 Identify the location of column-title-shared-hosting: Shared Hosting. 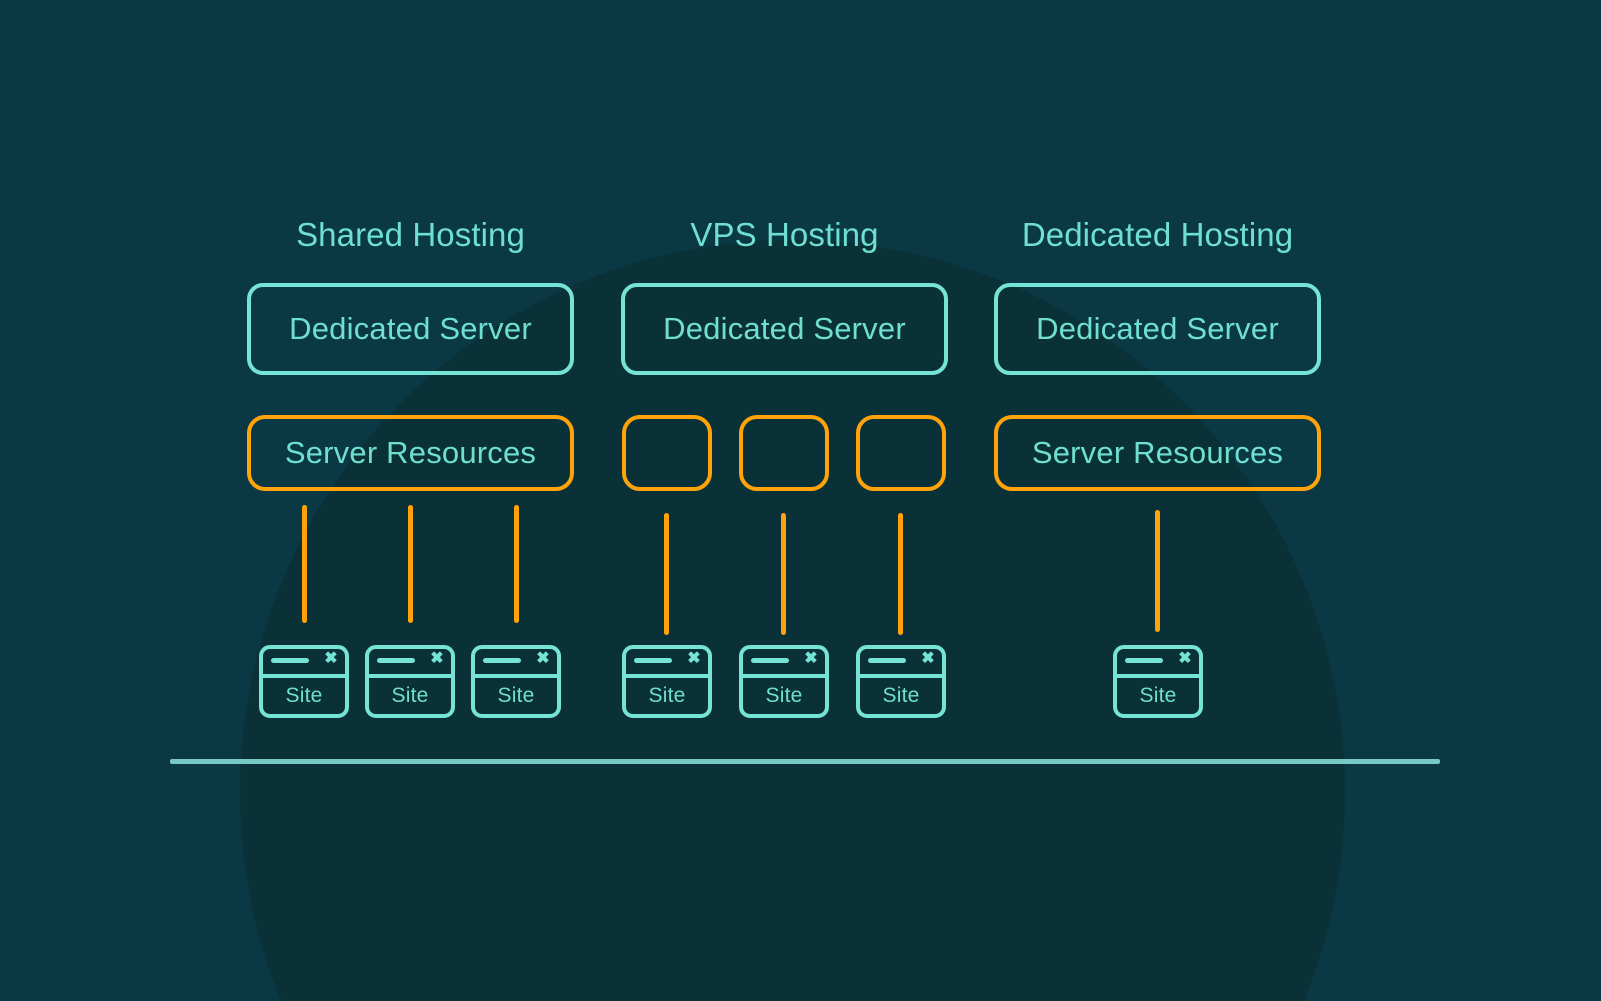
(410, 234).